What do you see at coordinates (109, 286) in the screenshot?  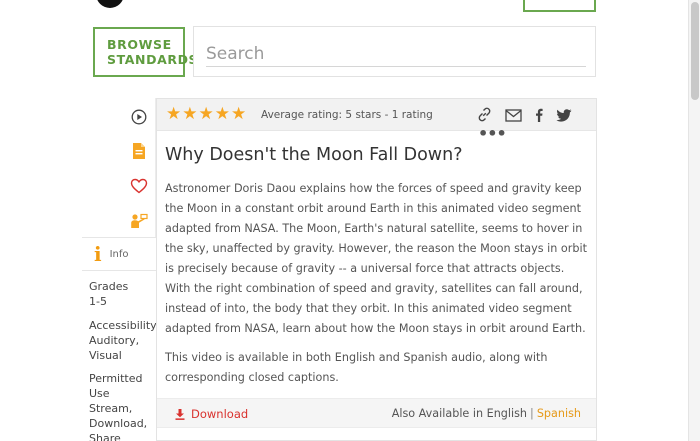 I see `grades-label: Grades` at bounding box center [109, 286].